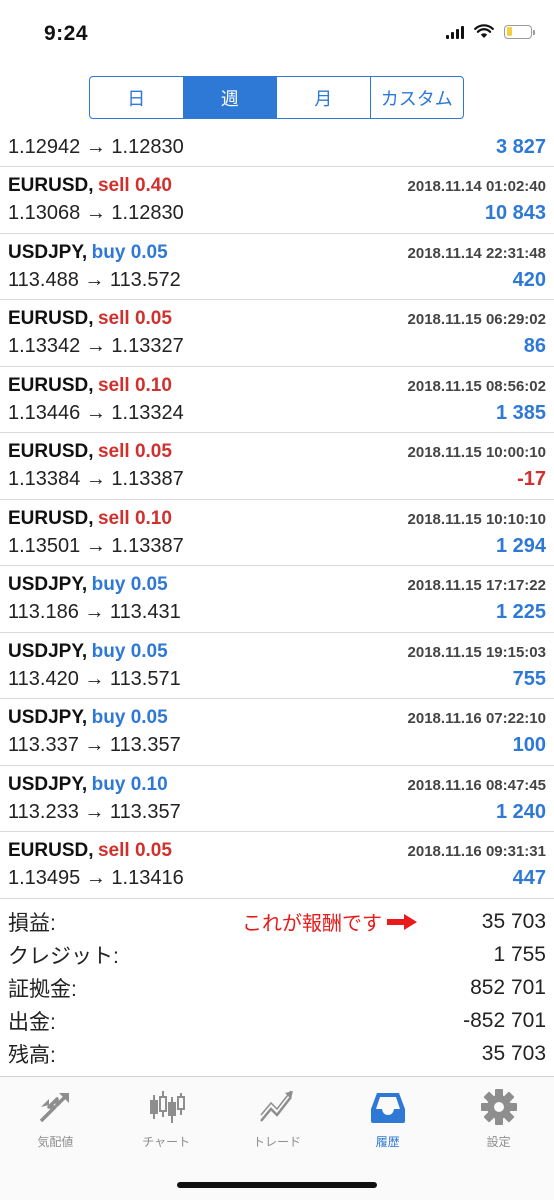  Describe the element at coordinates (277, 954) in the screenshot. I see `summary-row-credit: クレジット: 1 755` at that location.